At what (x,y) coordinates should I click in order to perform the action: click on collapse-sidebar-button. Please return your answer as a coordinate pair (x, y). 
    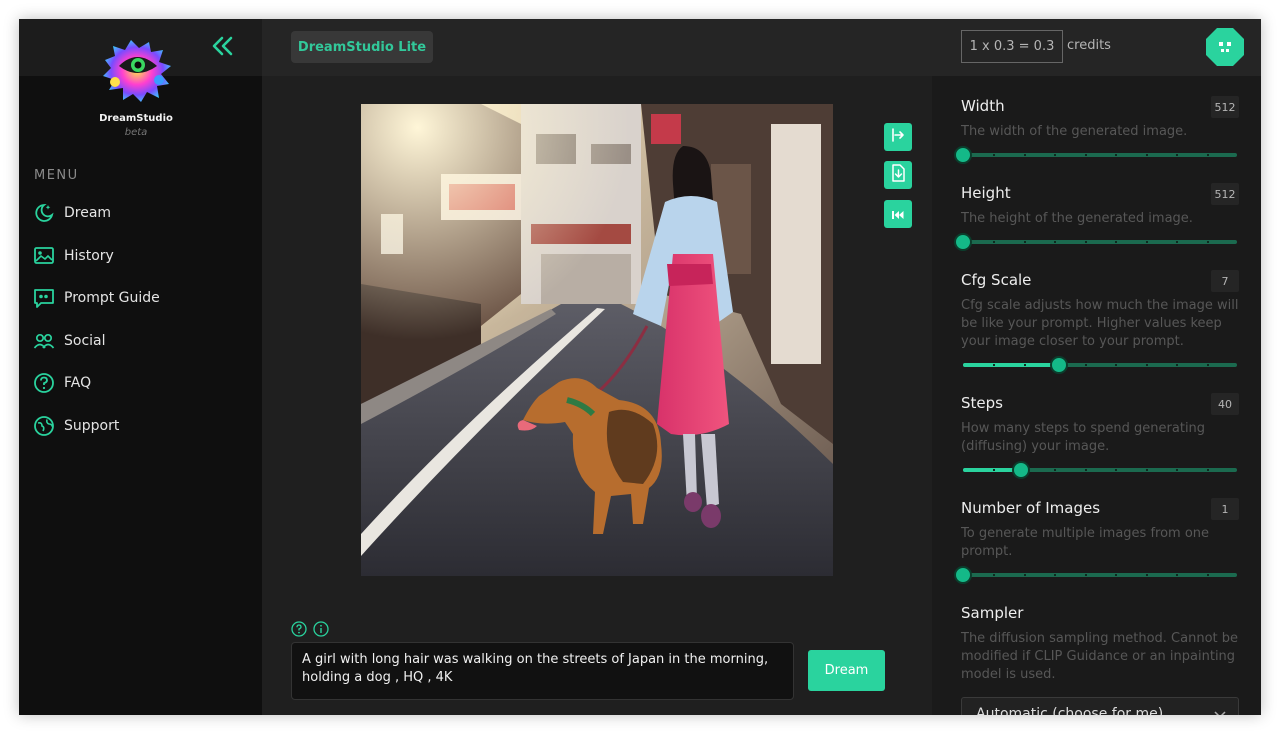
    Looking at the image, I should click on (223, 46).